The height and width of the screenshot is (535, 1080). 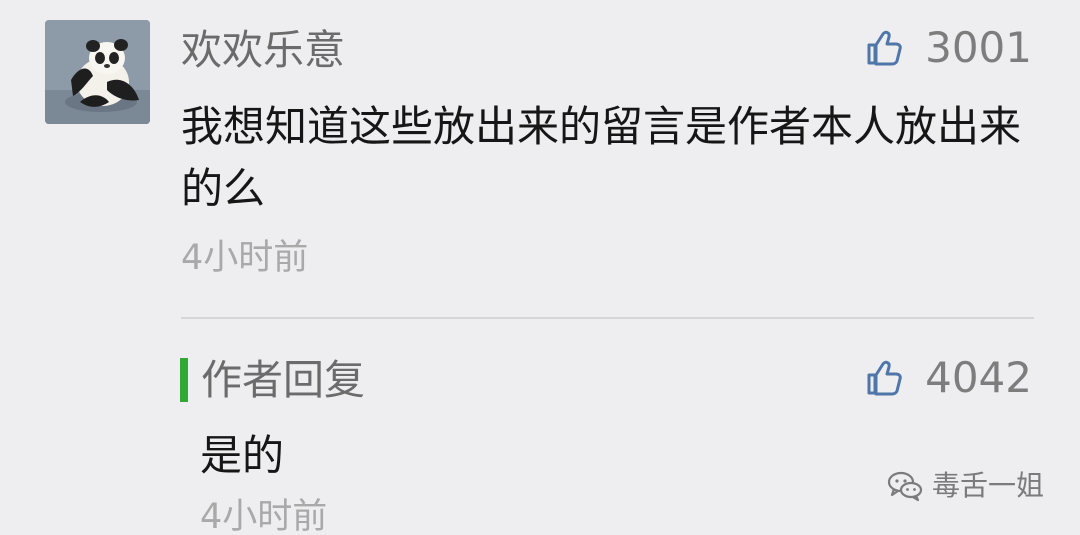 I want to click on reply-like-count: 4042, so click(x=978, y=377).